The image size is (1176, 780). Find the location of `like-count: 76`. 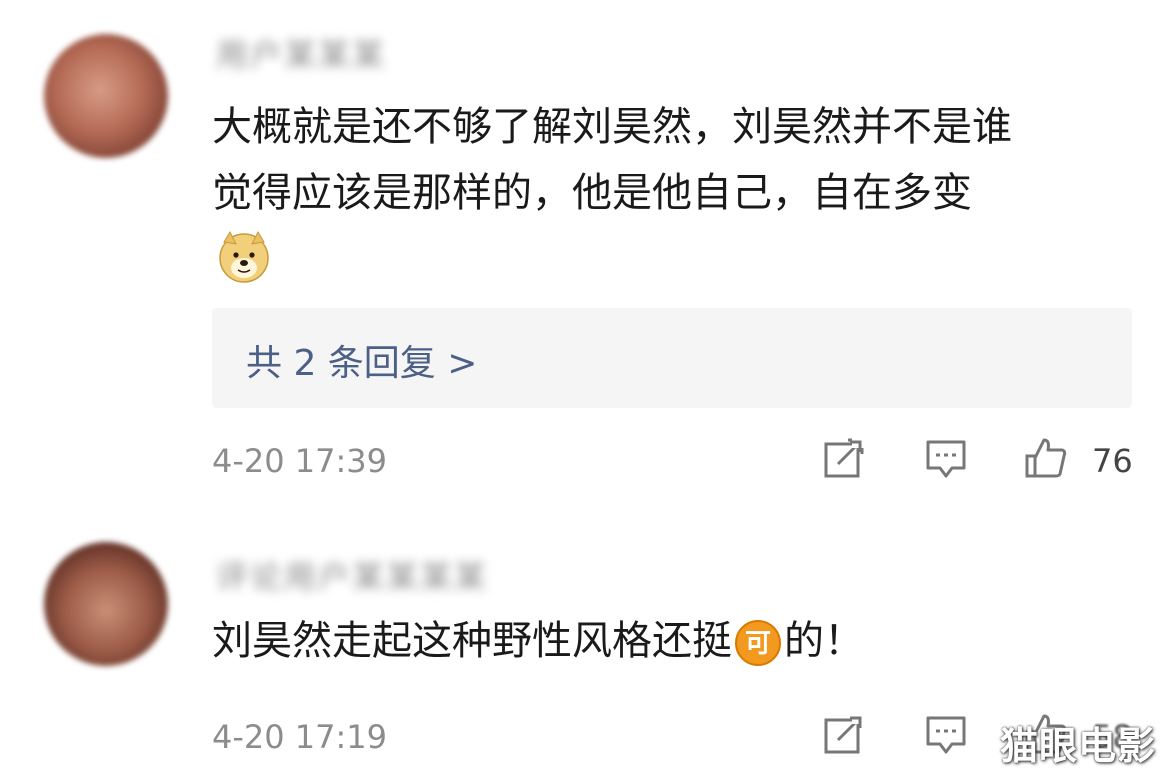

like-count: 76 is located at coordinates (1112, 461).